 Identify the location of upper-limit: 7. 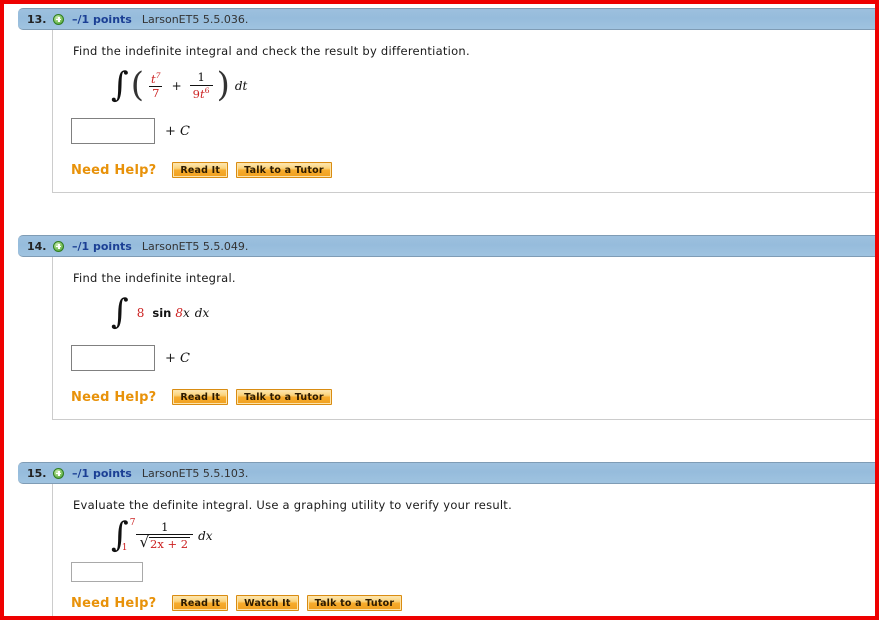
(132, 523).